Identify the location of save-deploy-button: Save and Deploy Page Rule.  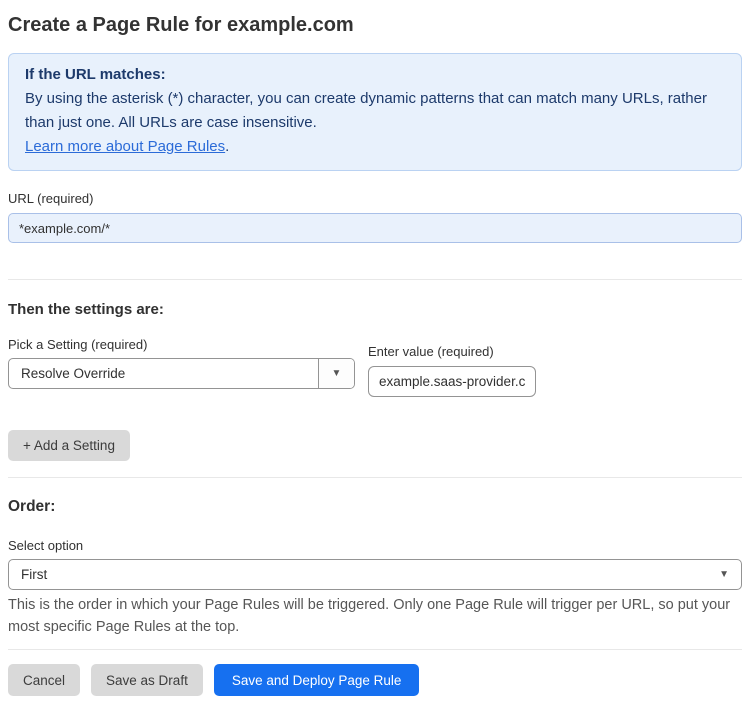
(316, 680).